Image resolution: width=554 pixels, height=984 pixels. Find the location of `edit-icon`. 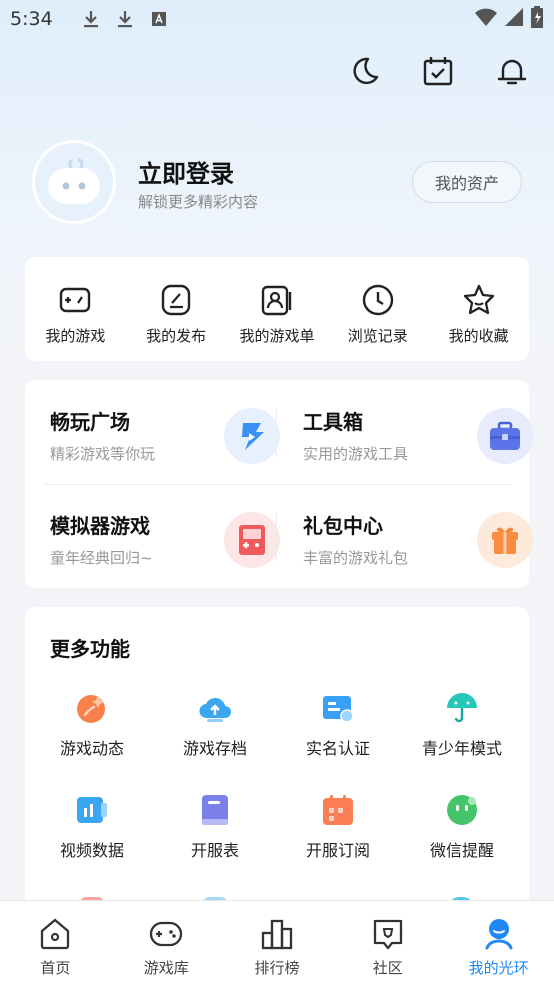

edit-icon is located at coordinates (176, 300).